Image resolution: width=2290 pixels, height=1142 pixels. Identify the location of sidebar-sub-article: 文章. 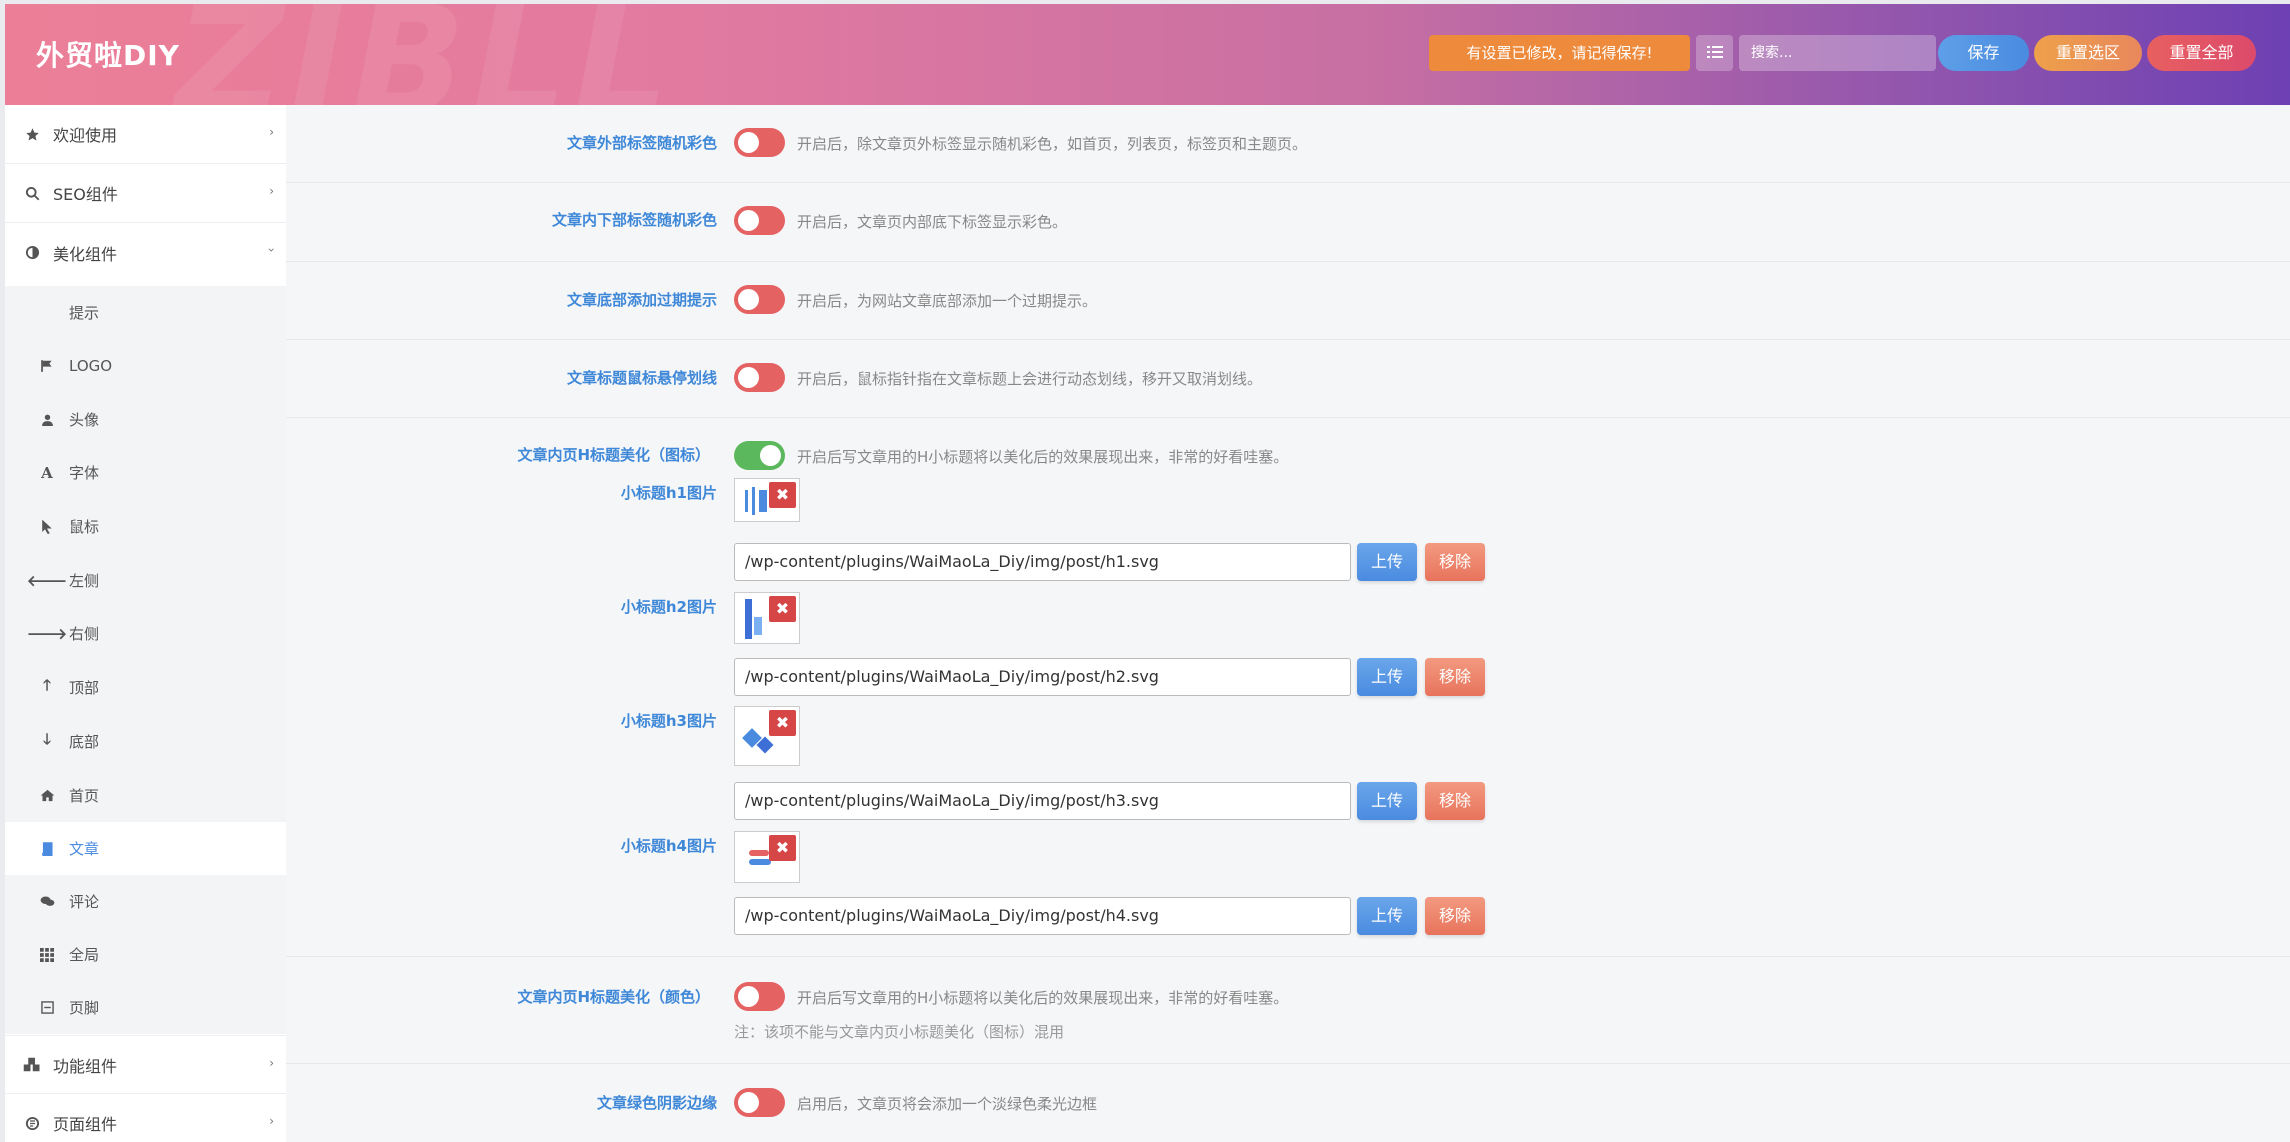
(145, 848).